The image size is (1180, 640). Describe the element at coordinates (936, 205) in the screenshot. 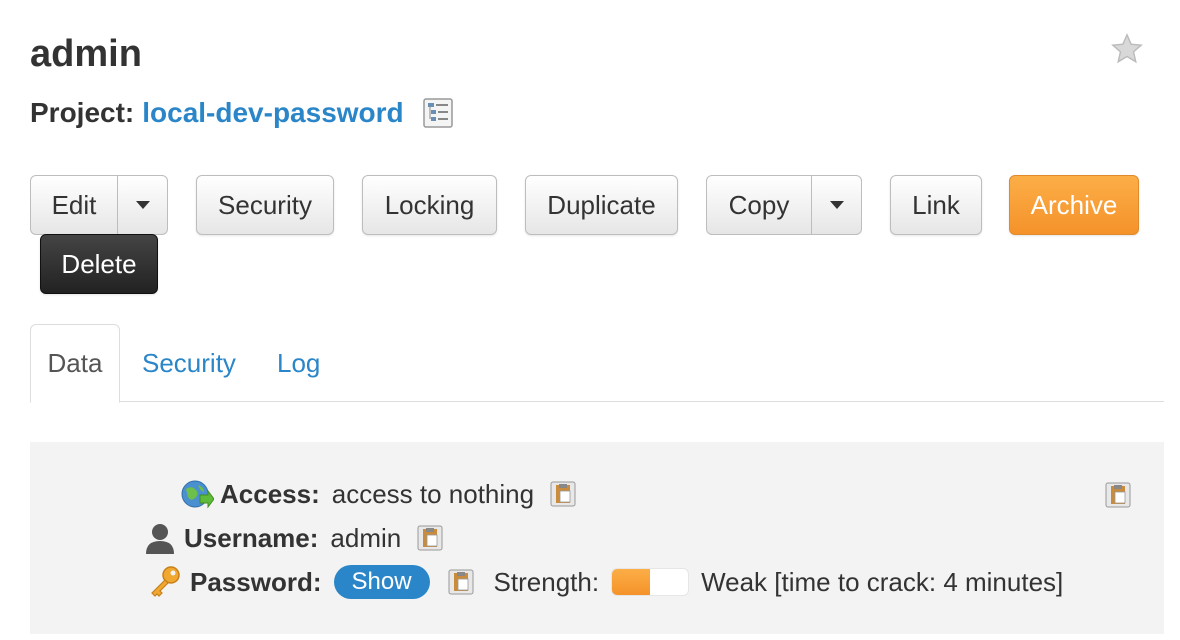

I see `link-button: Link` at that location.